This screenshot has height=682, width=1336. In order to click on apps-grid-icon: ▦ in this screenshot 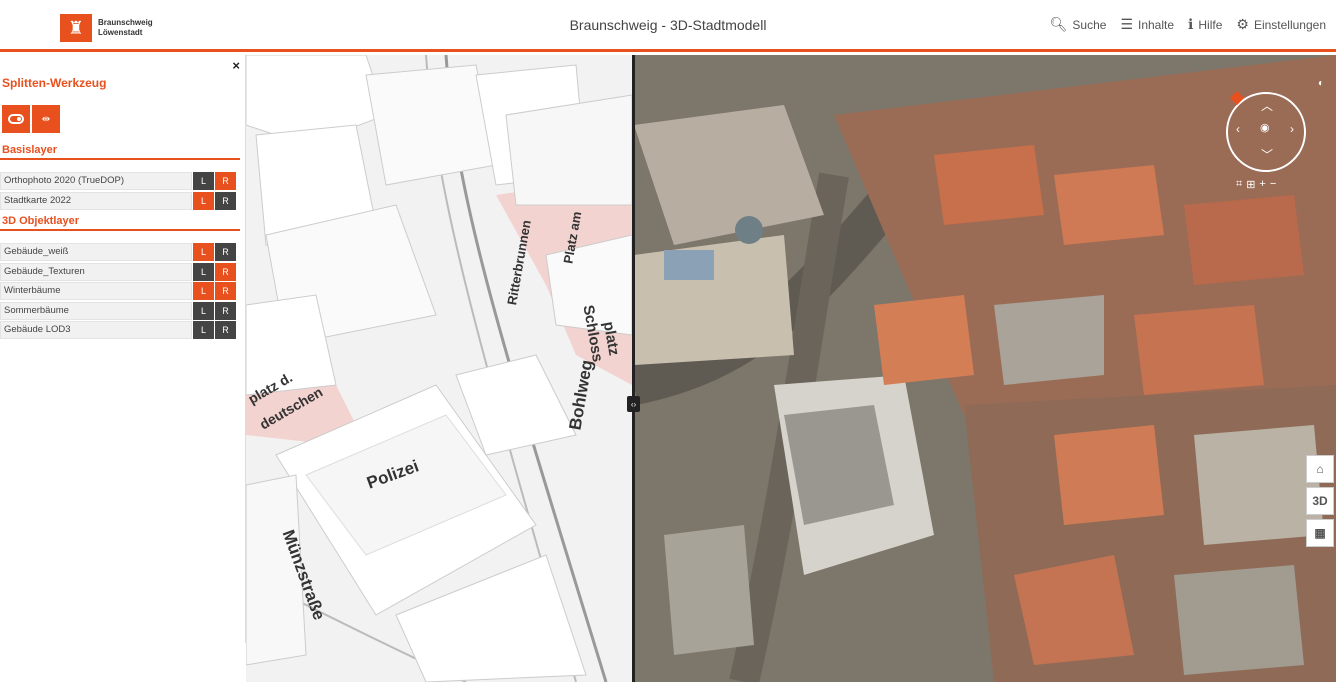, I will do `click(1320, 533)`.